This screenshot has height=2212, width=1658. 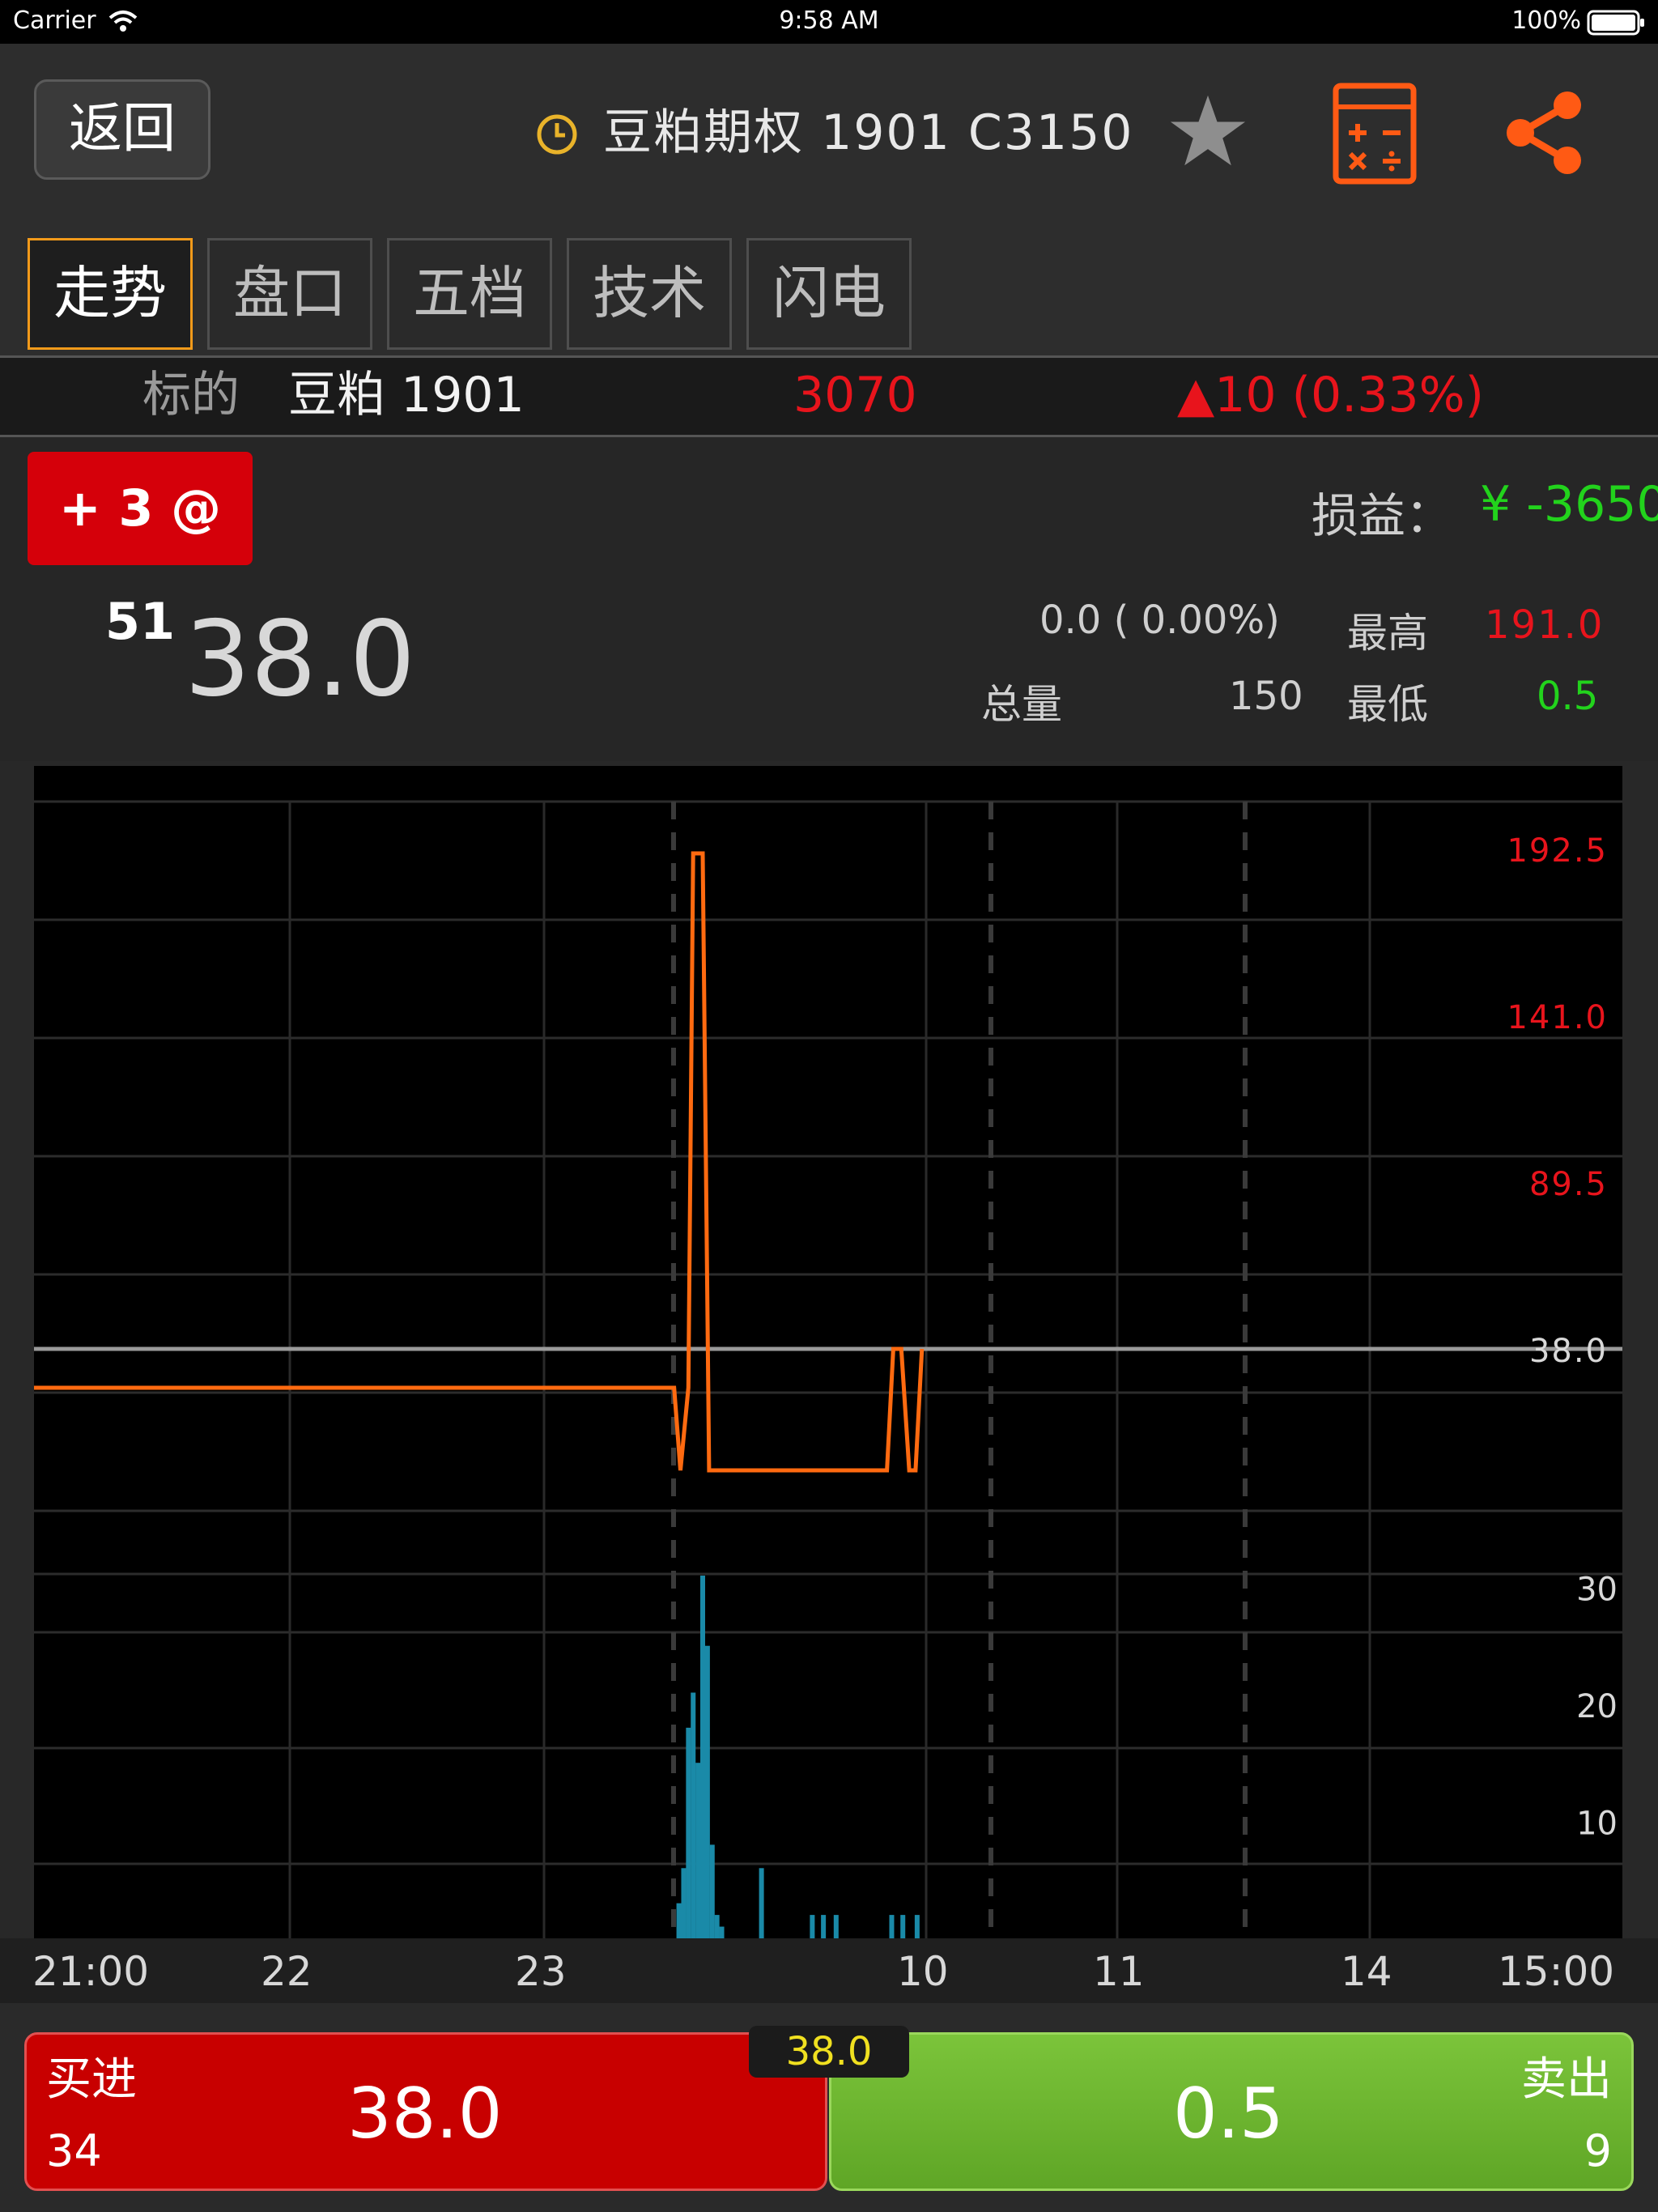 I want to click on tab-trend: 走势, so click(x=110, y=294).